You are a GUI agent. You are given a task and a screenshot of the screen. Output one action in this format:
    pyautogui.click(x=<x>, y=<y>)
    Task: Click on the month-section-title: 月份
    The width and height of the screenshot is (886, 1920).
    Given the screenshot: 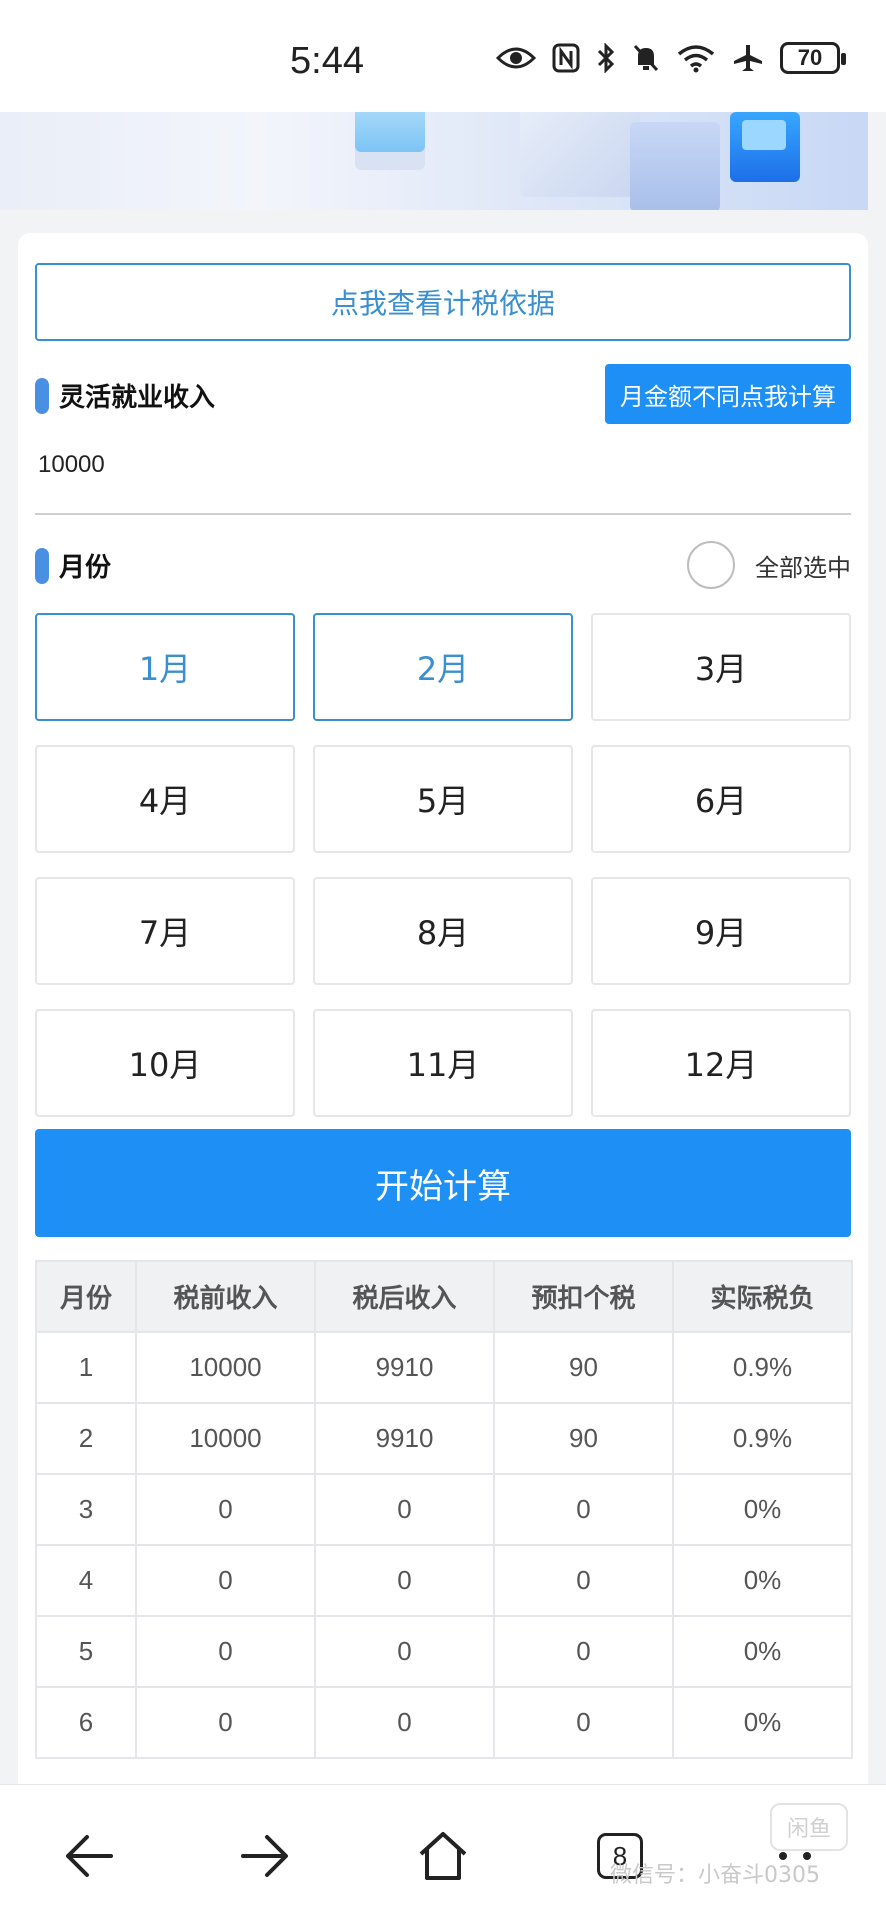 What is the action you would take?
    pyautogui.click(x=73, y=565)
    